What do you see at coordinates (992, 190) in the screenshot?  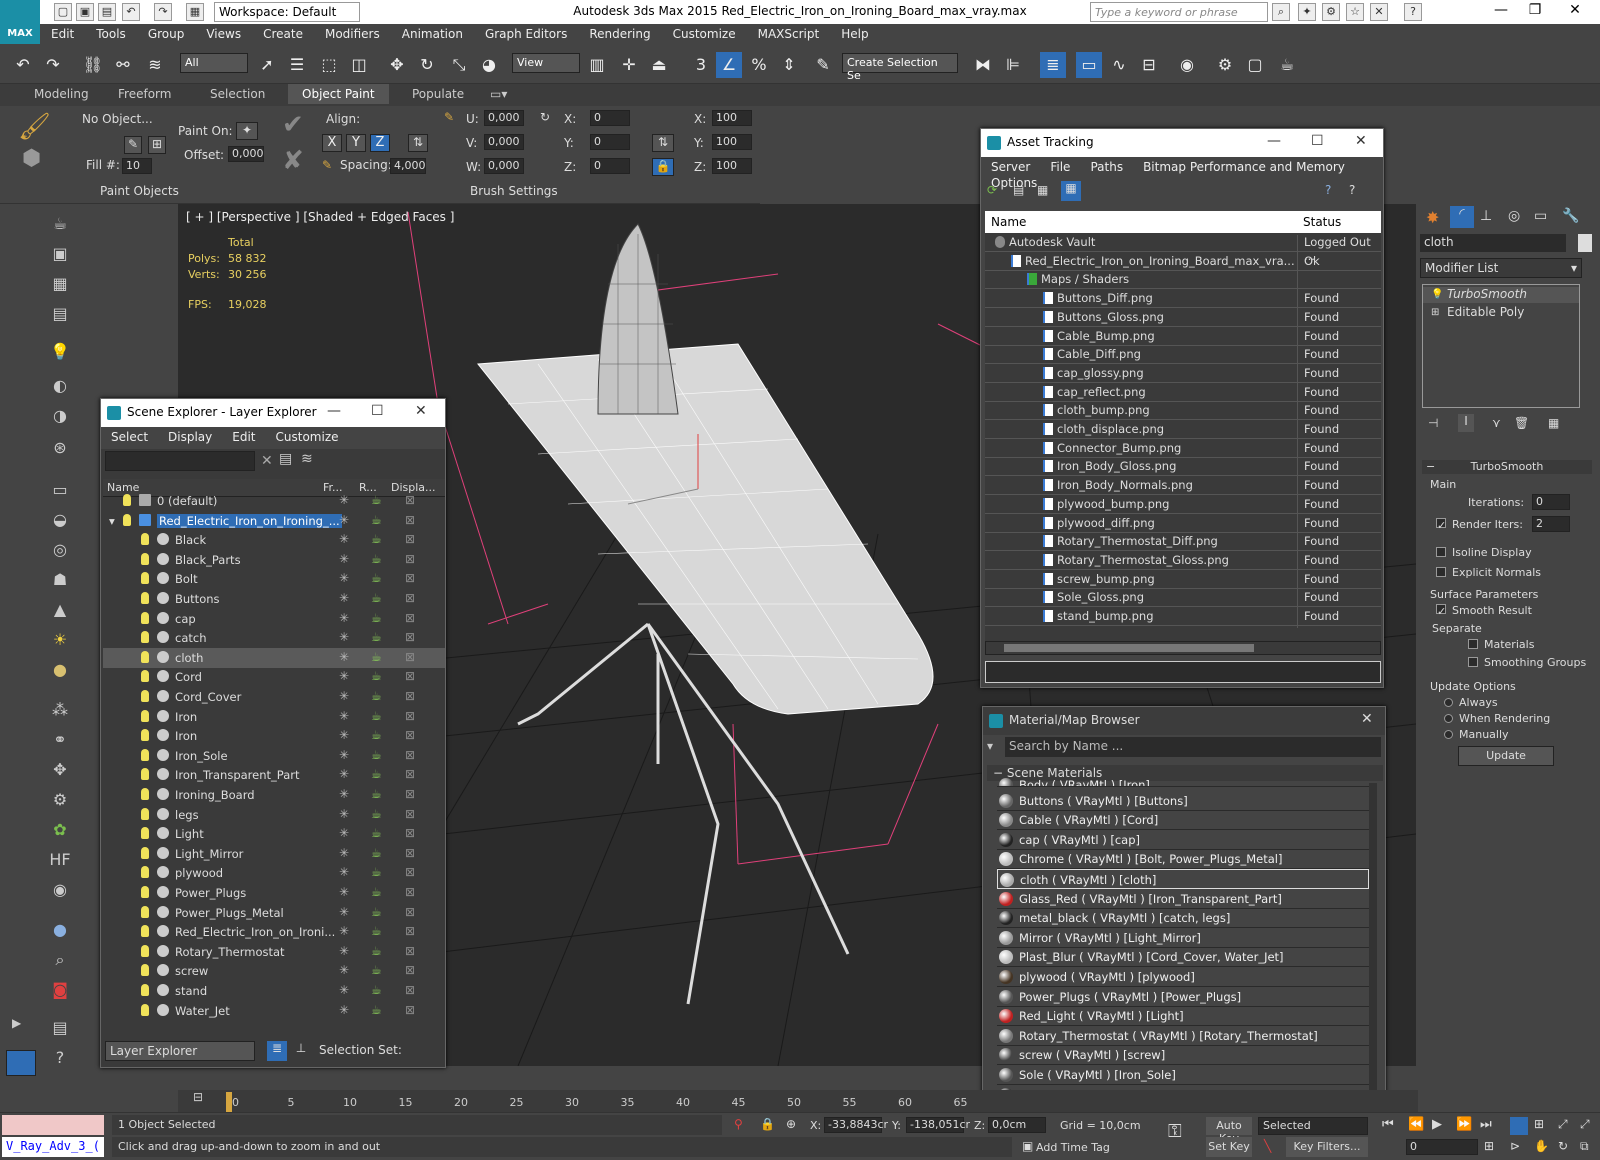 I see `refresh-icon: ⟳` at bounding box center [992, 190].